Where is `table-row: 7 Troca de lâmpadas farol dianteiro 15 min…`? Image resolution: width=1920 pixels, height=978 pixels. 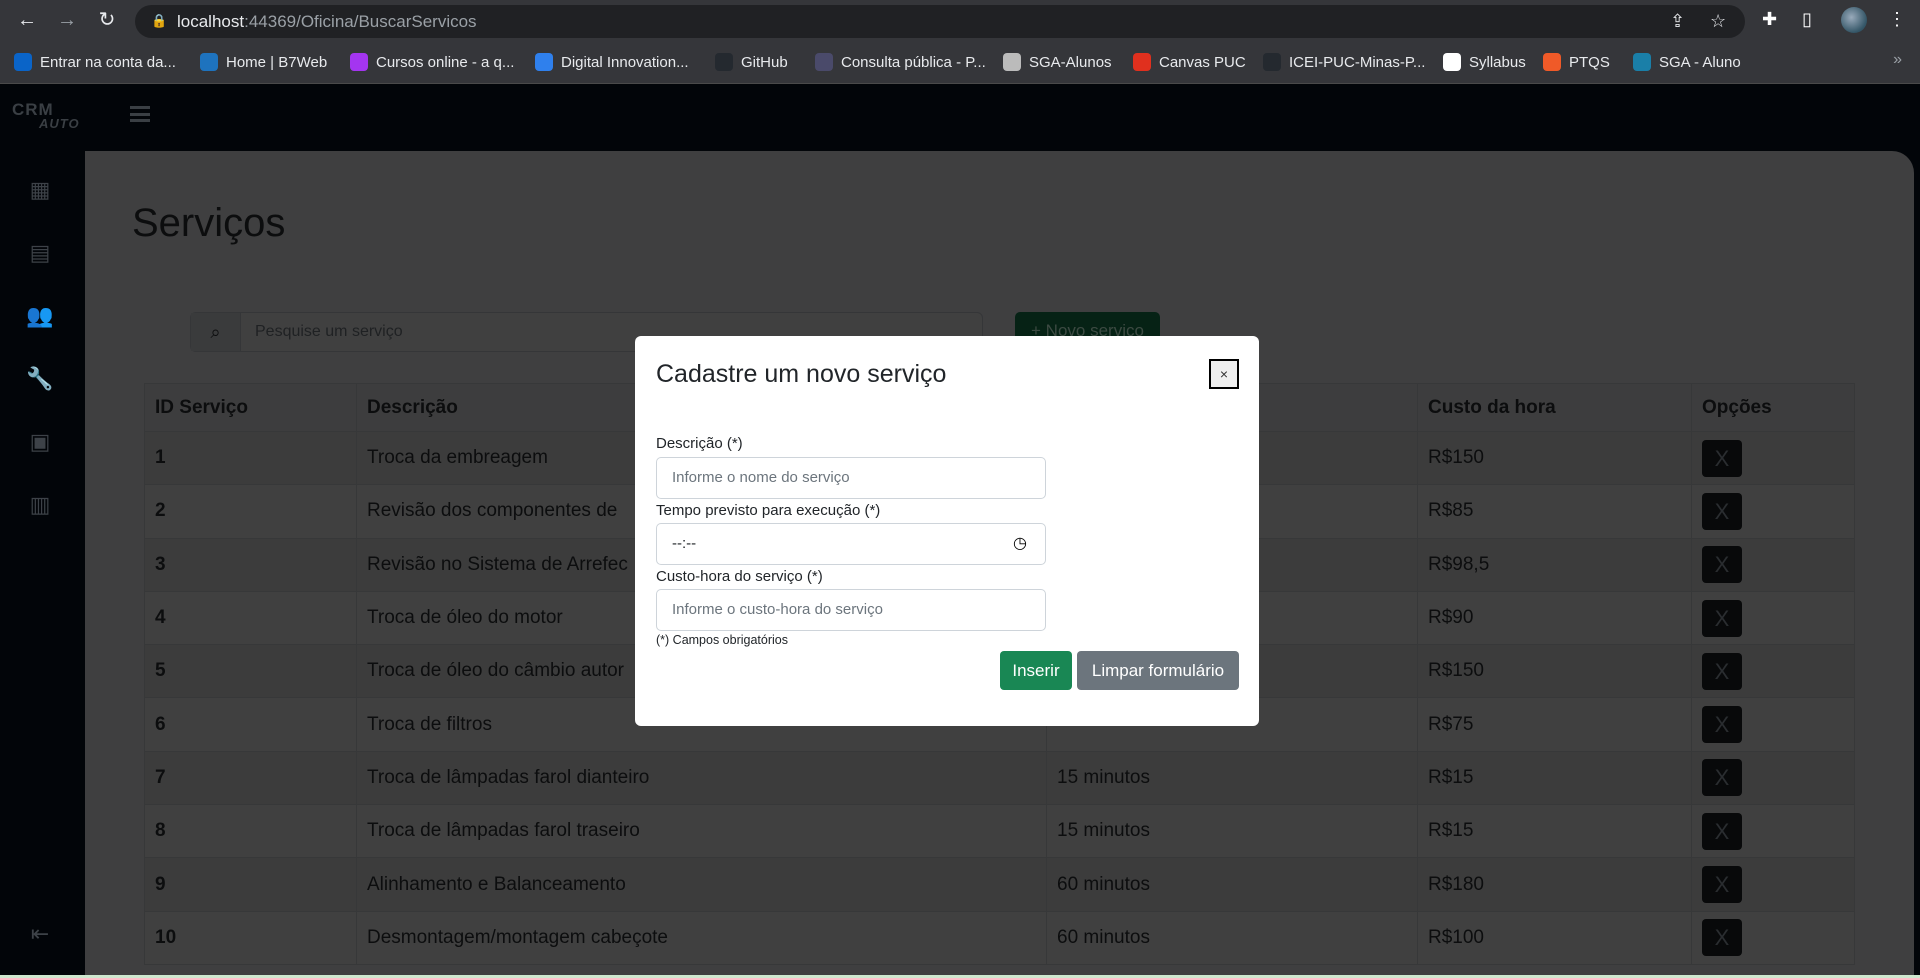
table-row: 7 Troca de lâmpadas farol dianteiro 15 min… is located at coordinates (999, 778).